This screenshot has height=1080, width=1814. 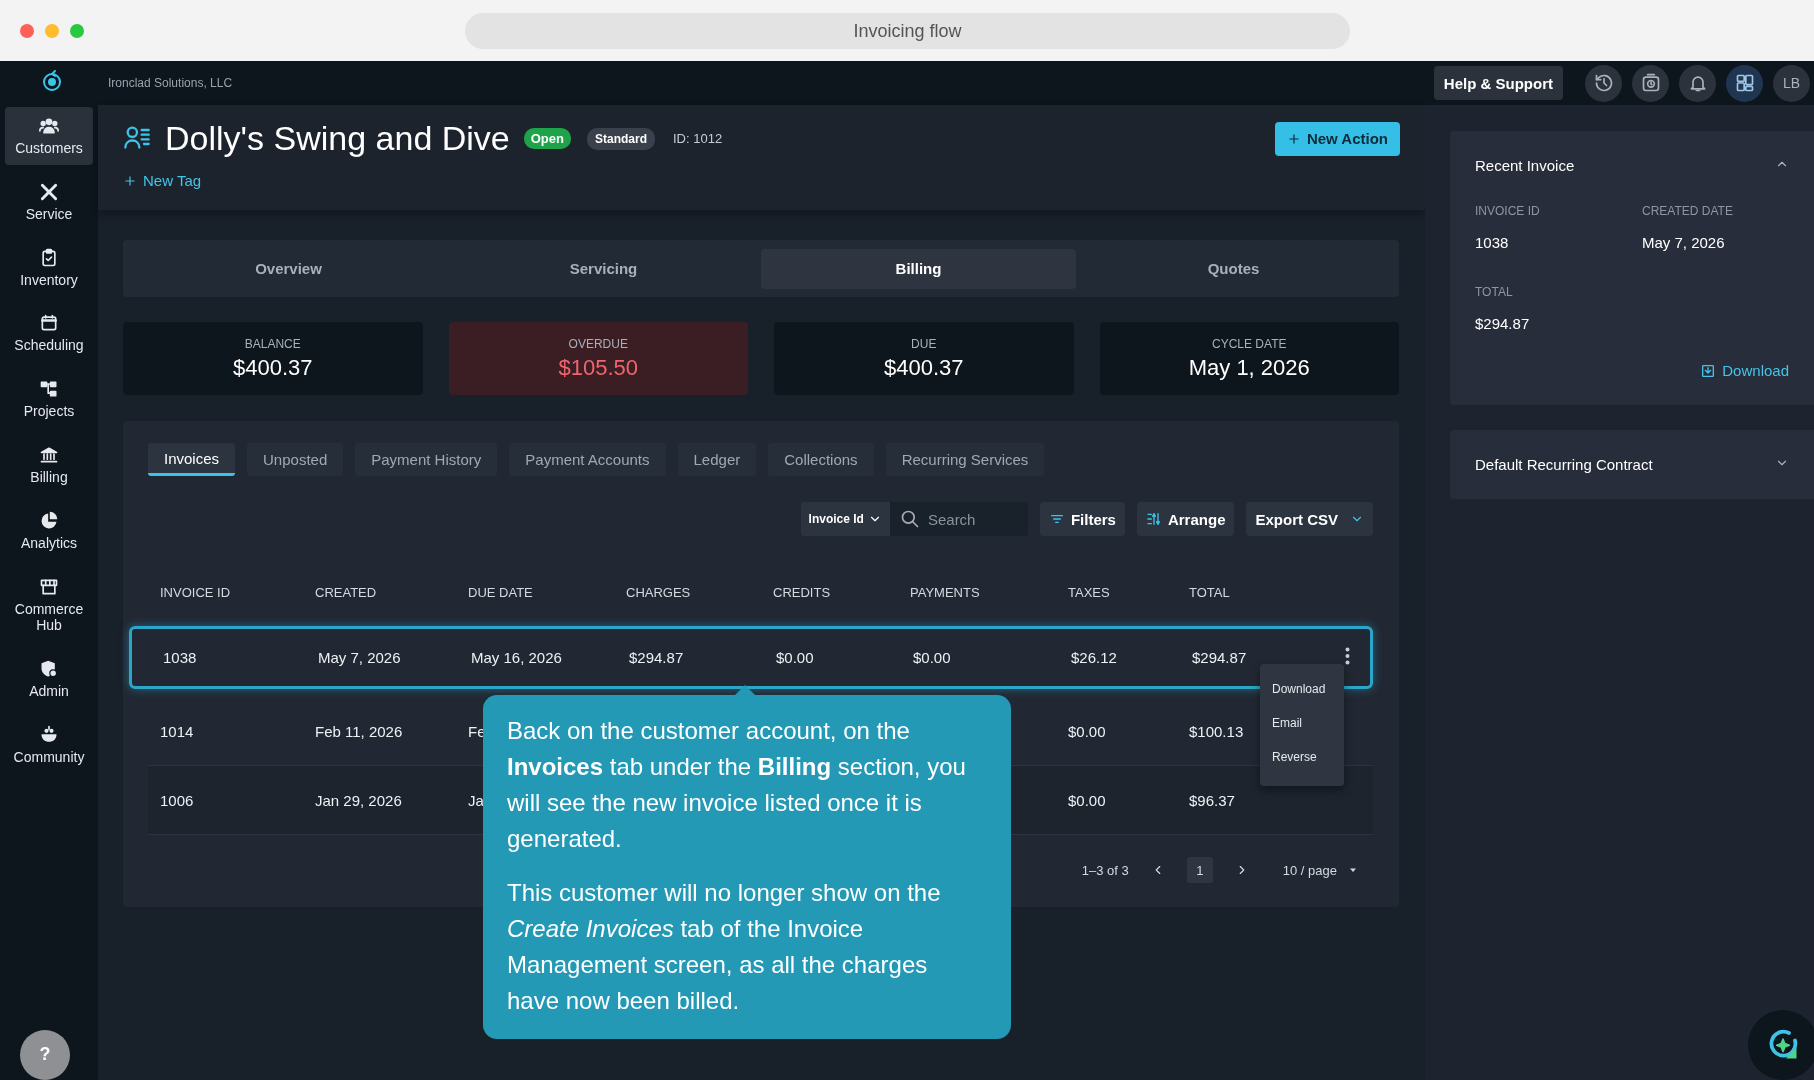 What do you see at coordinates (1249, 343) in the screenshot?
I see `stat-label: CYCLE DATE` at bounding box center [1249, 343].